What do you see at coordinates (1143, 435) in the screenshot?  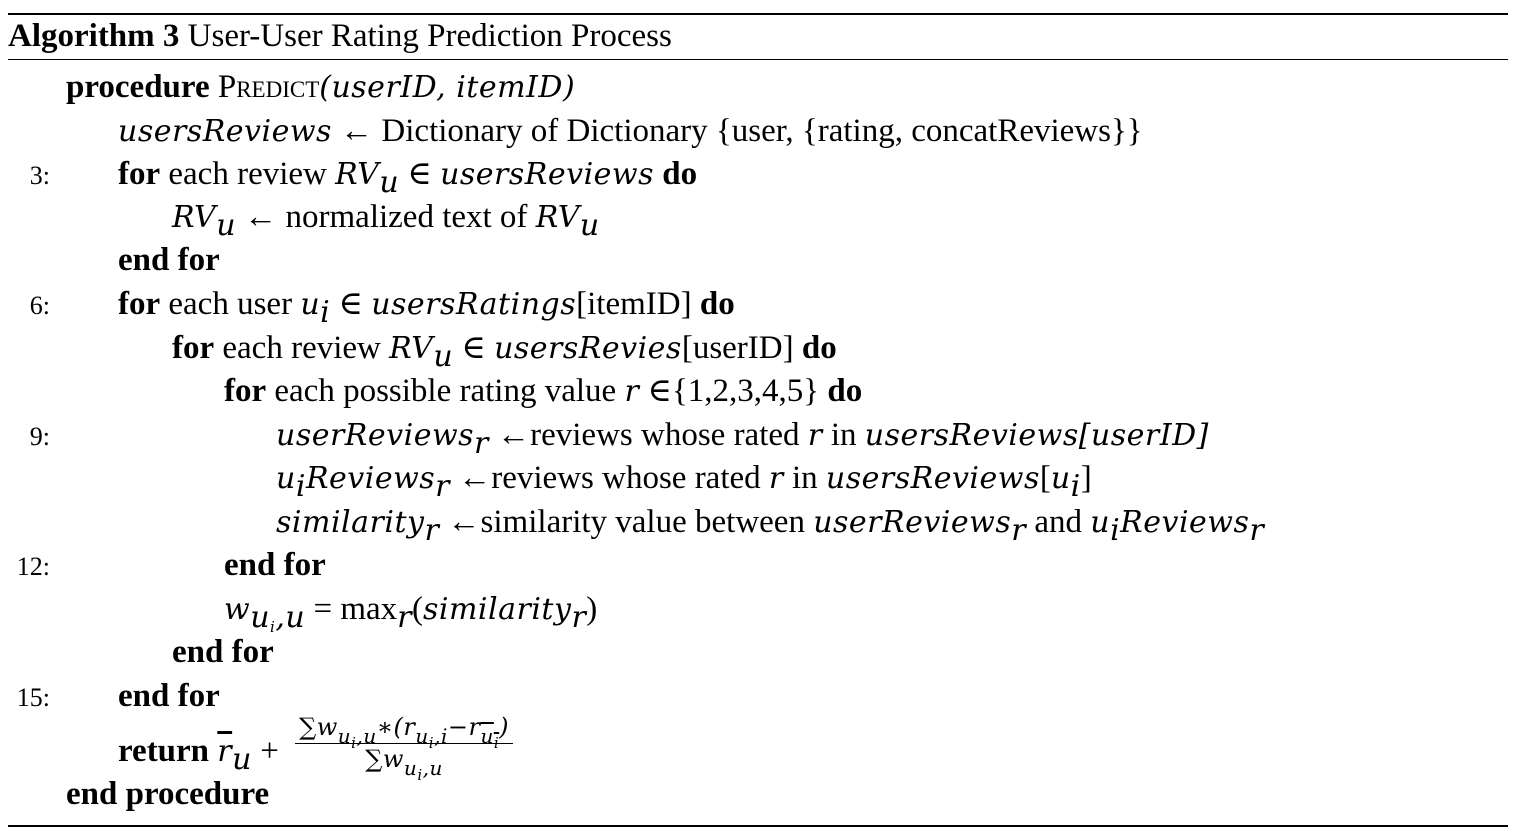 I see `index: [userID]` at bounding box center [1143, 435].